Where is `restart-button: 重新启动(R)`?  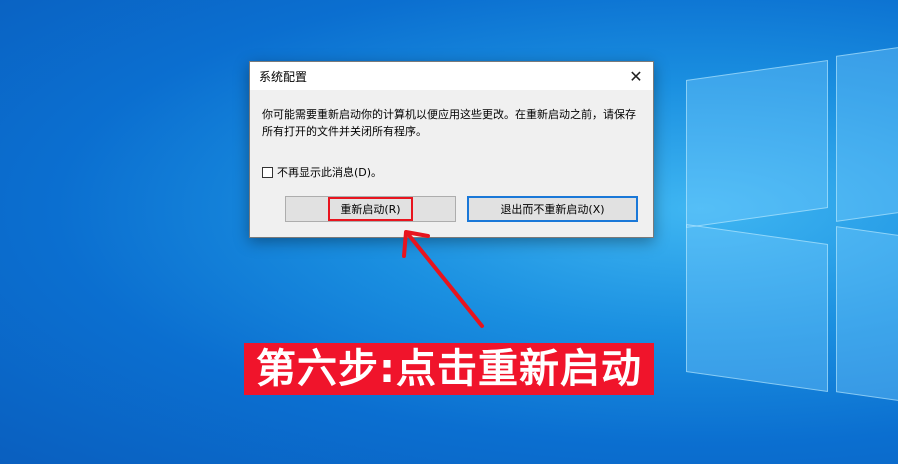
restart-button: 重新启动(R) is located at coordinates (370, 209).